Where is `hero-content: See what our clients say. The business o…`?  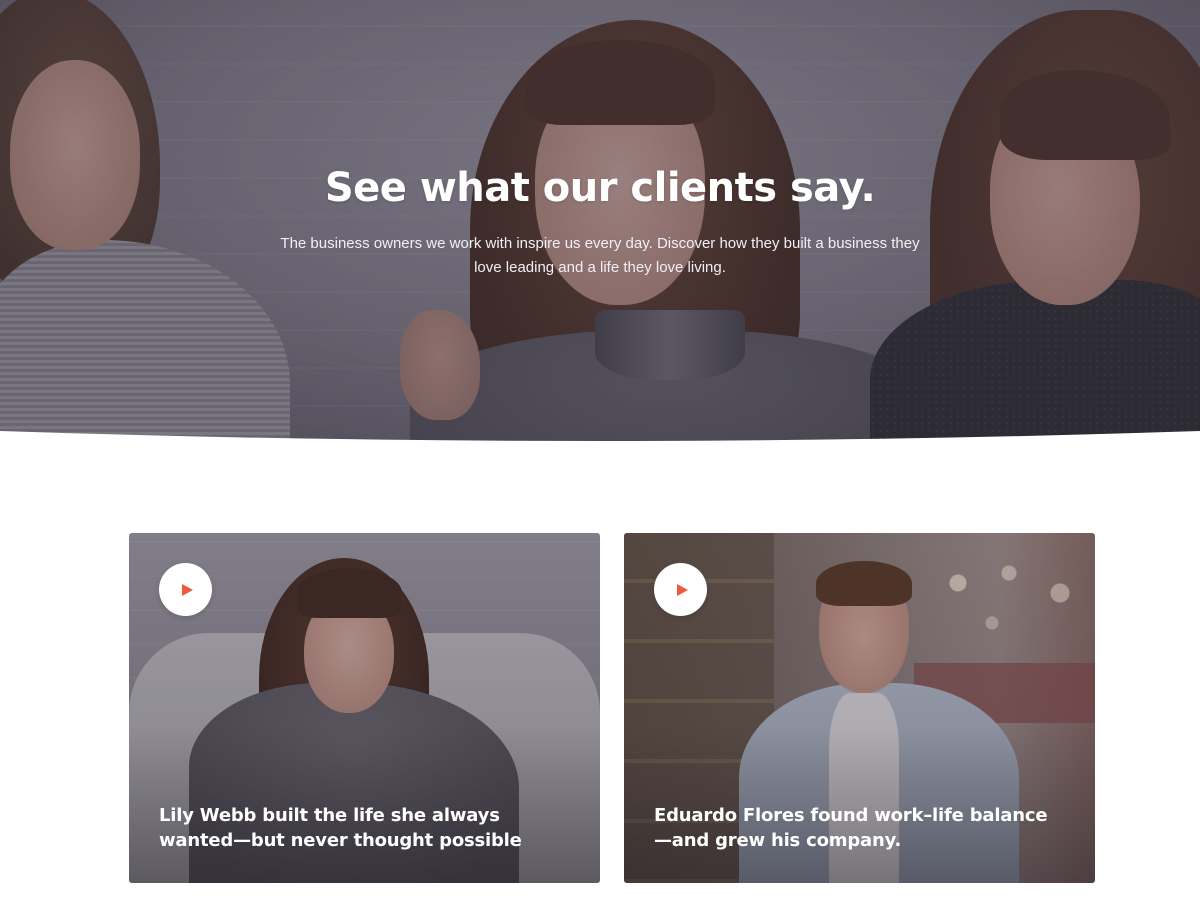 hero-content: See what our clients say. The business o… is located at coordinates (600, 220).